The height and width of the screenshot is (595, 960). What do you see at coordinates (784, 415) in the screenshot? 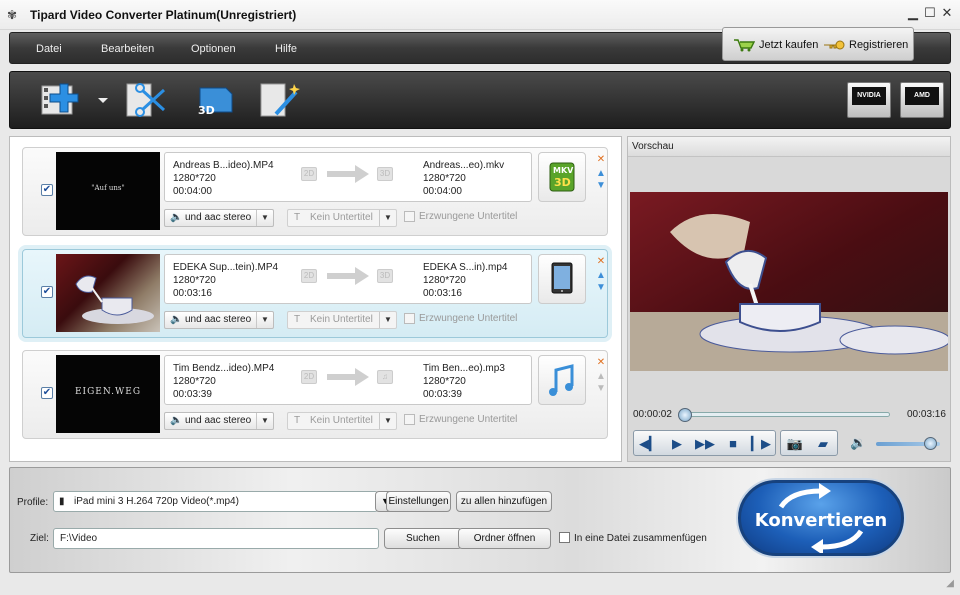
I see `seek-bar` at bounding box center [784, 415].